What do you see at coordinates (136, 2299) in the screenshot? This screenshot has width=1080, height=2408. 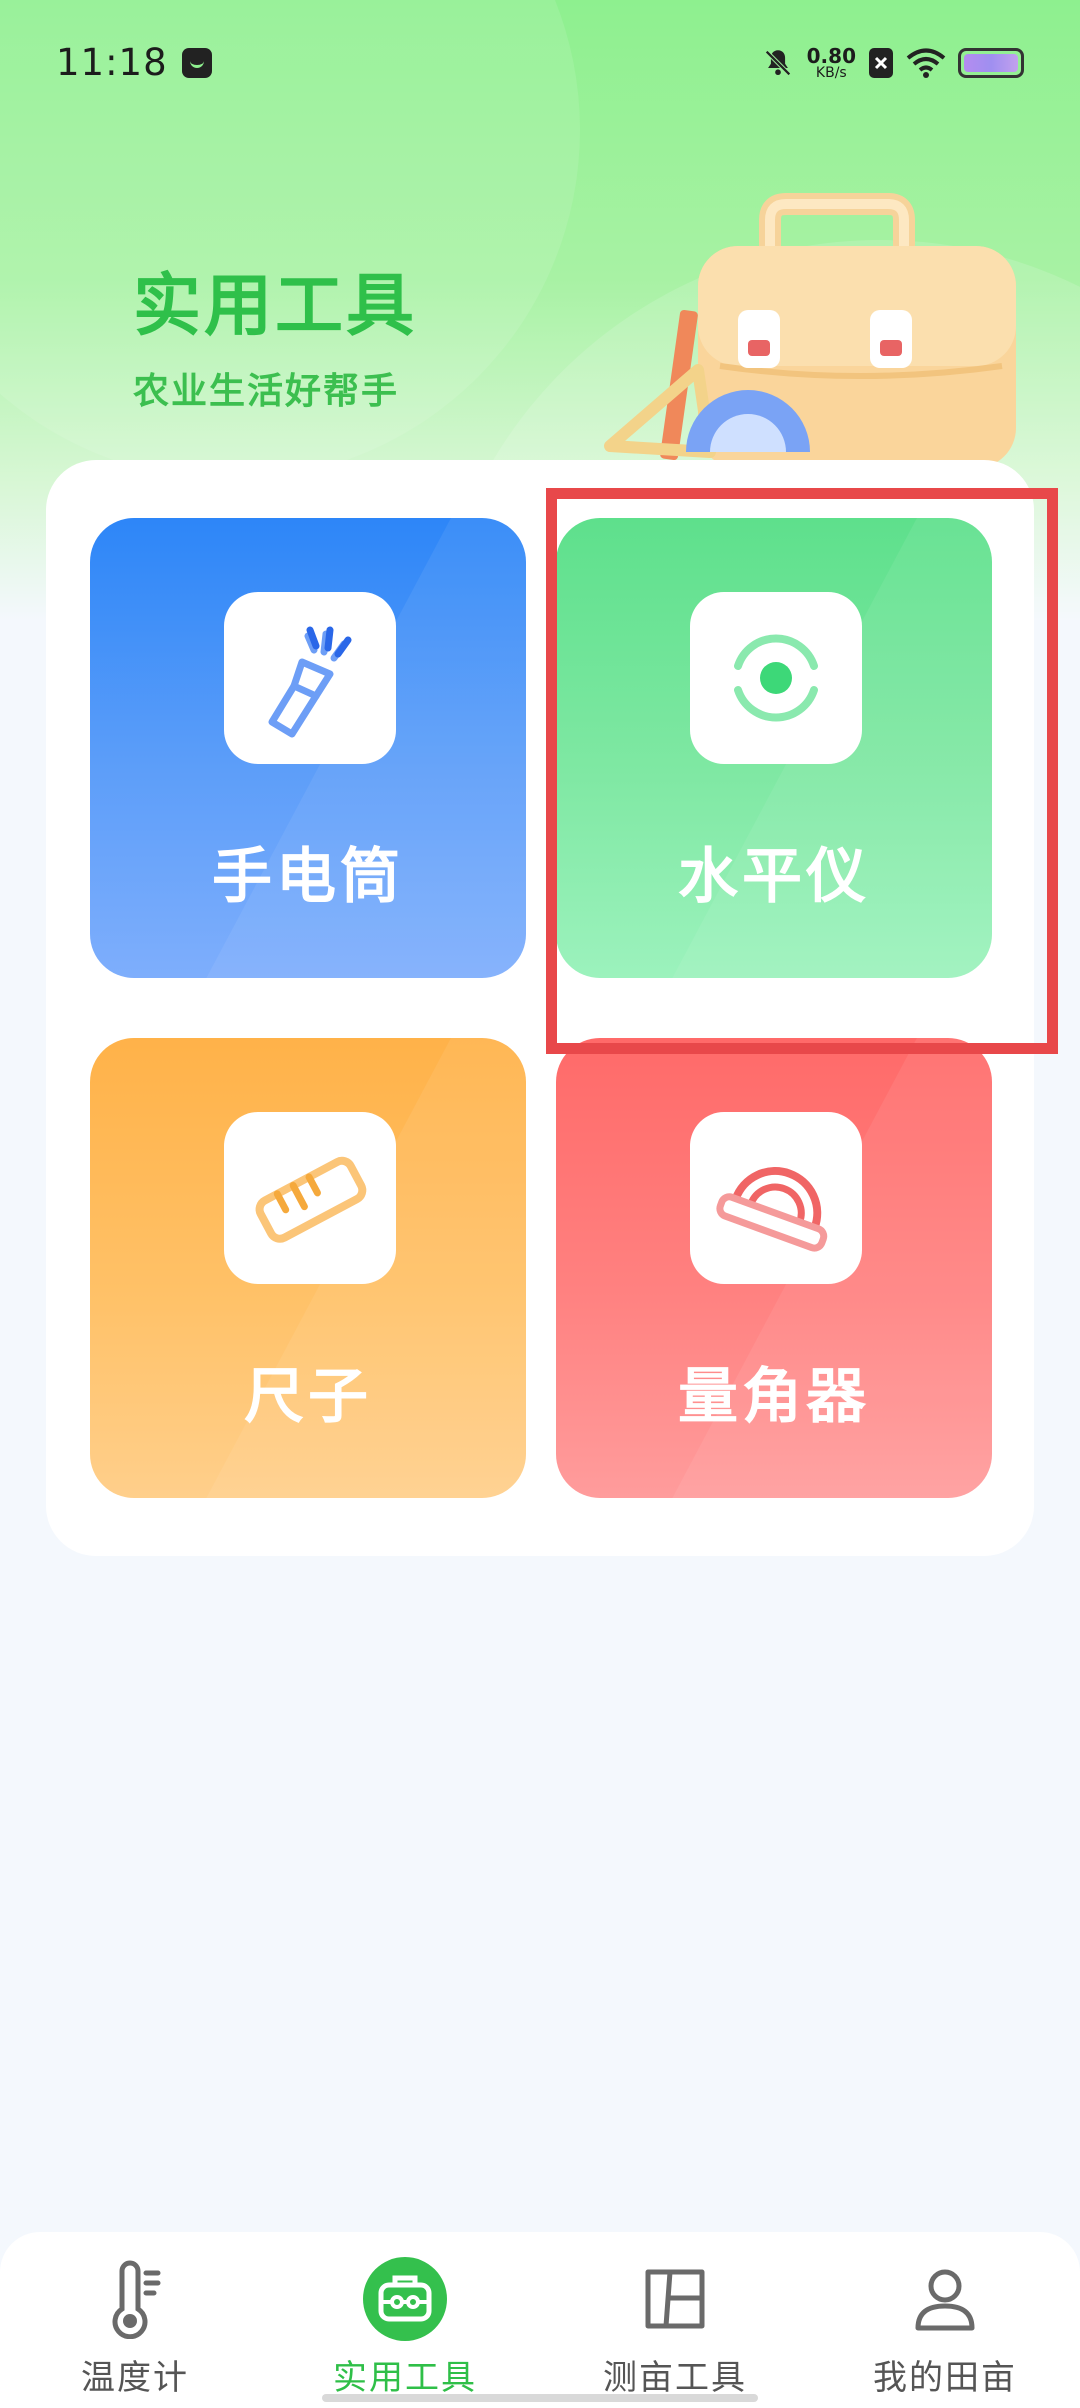 I see `thermometer-icon` at bounding box center [136, 2299].